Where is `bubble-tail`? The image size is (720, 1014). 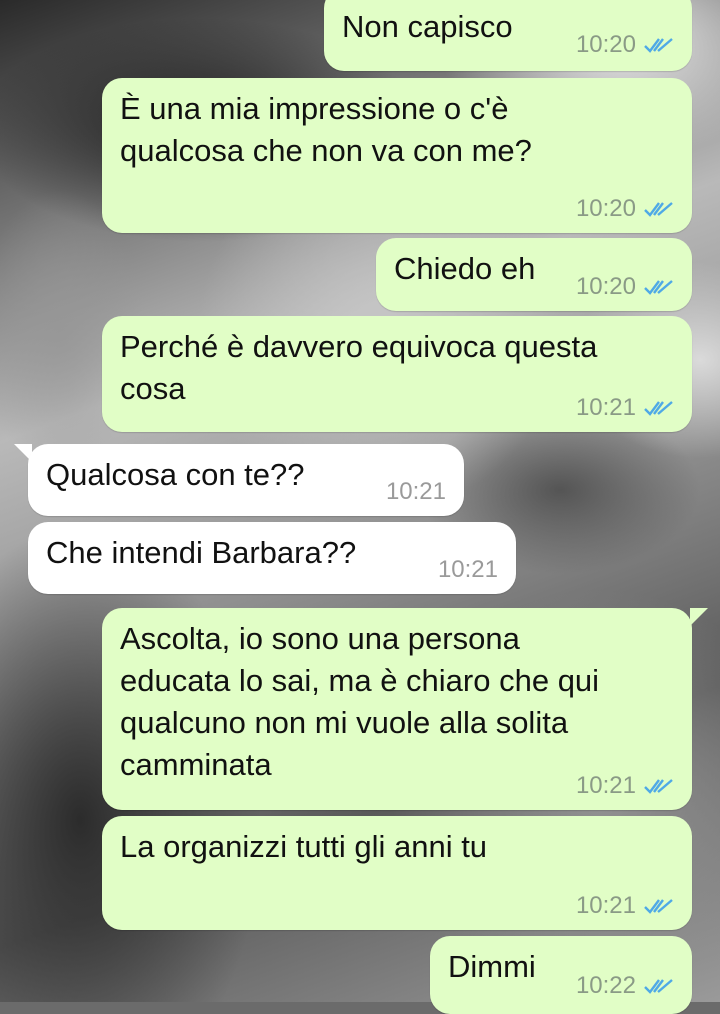 bubble-tail is located at coordinates (699, 617).